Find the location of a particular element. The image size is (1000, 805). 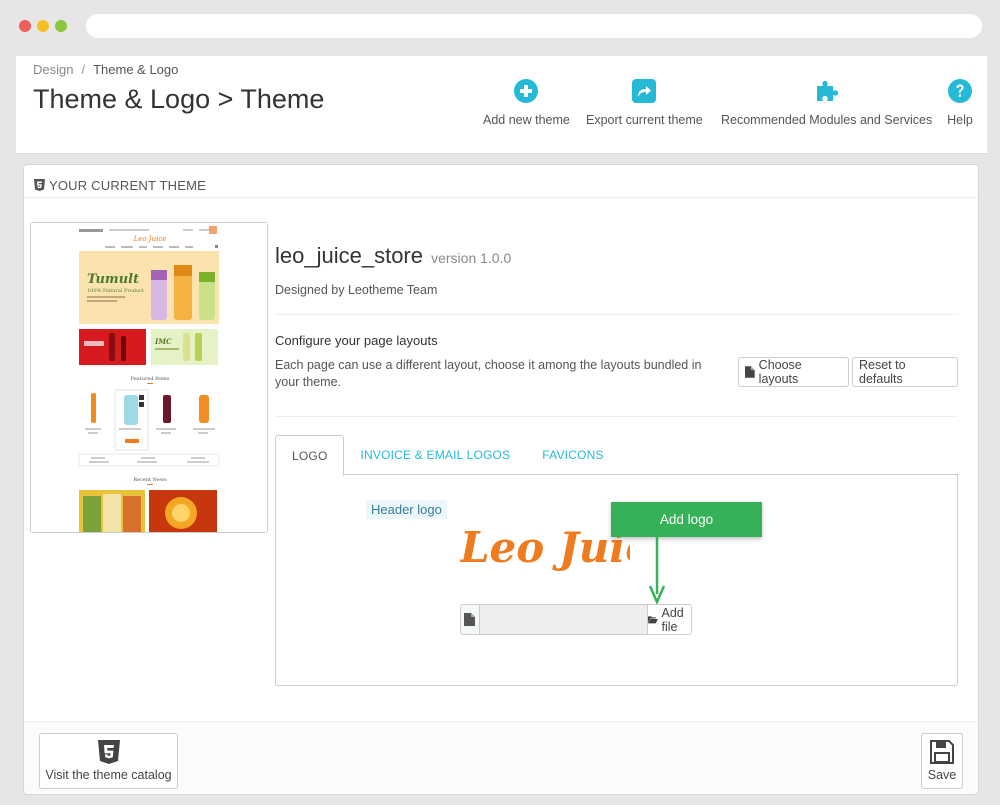

leo-juice-logo-text: Leo Juice is located at coordinates (545, 547).